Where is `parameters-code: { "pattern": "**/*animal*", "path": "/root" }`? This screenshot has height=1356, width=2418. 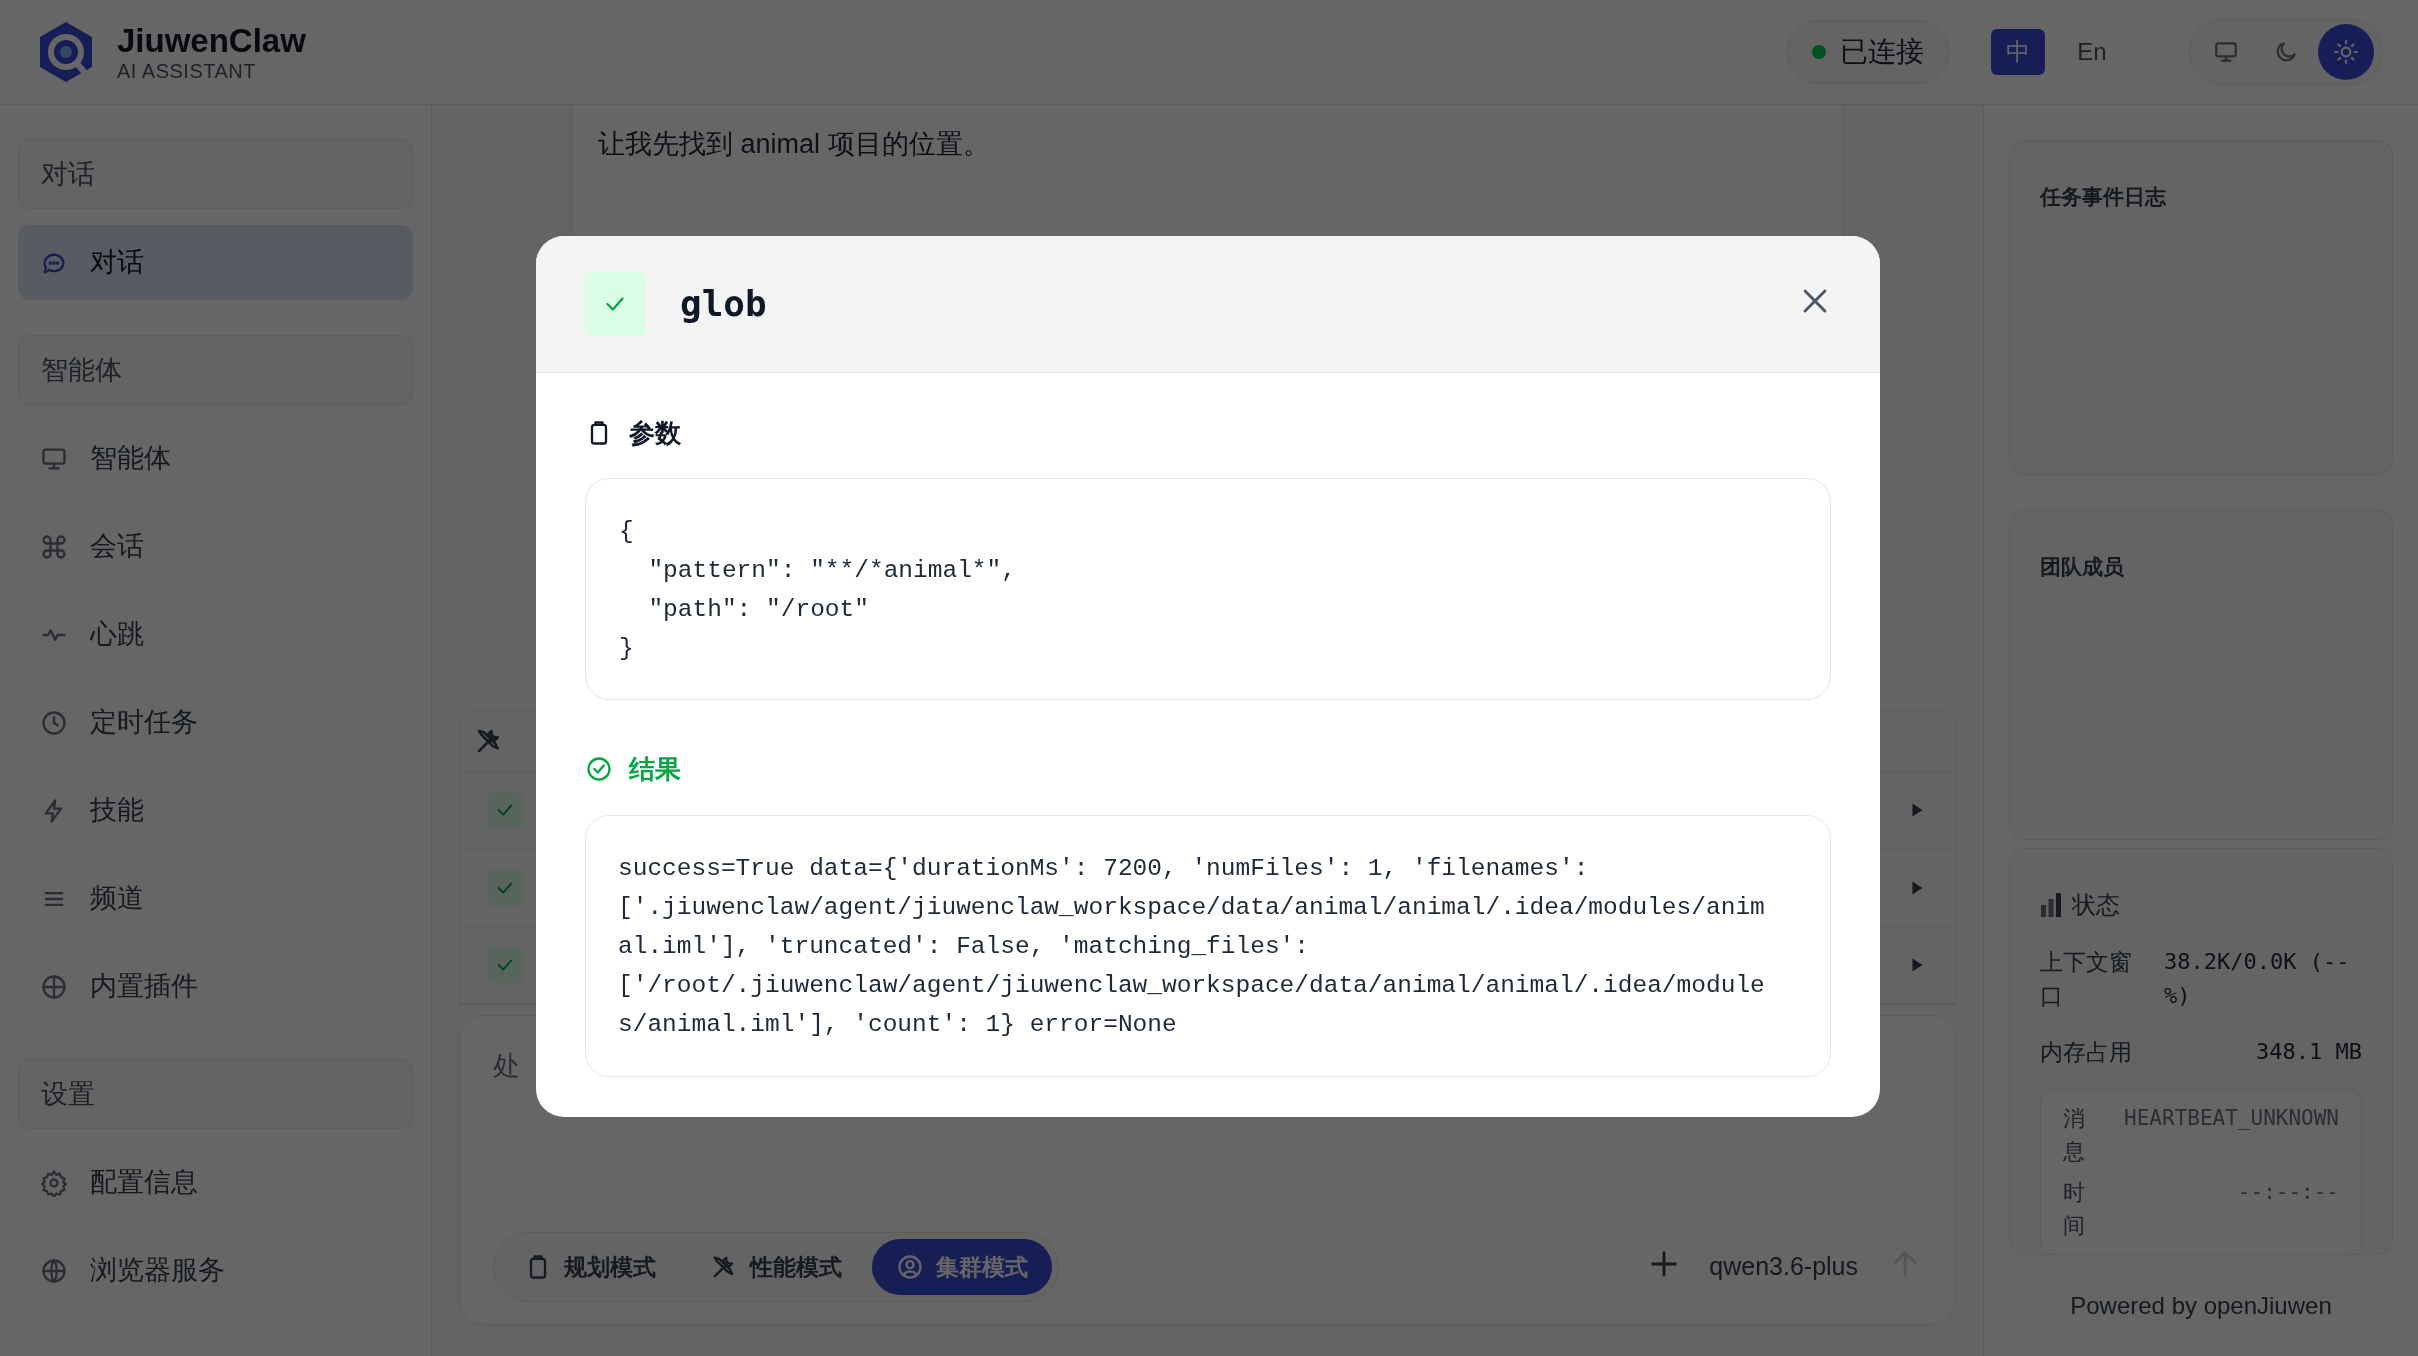
parameters-code: { "pattern": "**/*animal*", "path": "/root" } is located at coordinates (1208, 589).